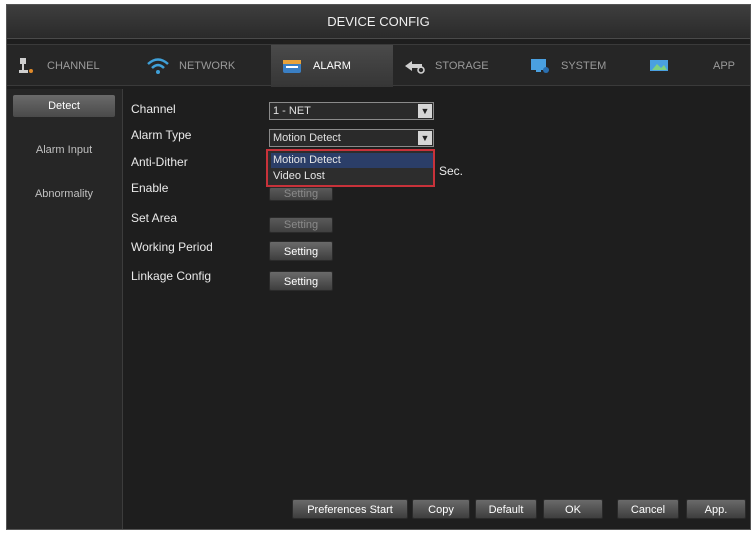 Image resolution: width=755 pixels, height=534 pixels. I want to click on alarm-type-select: Motion Detect ▼, so click(351, 138).